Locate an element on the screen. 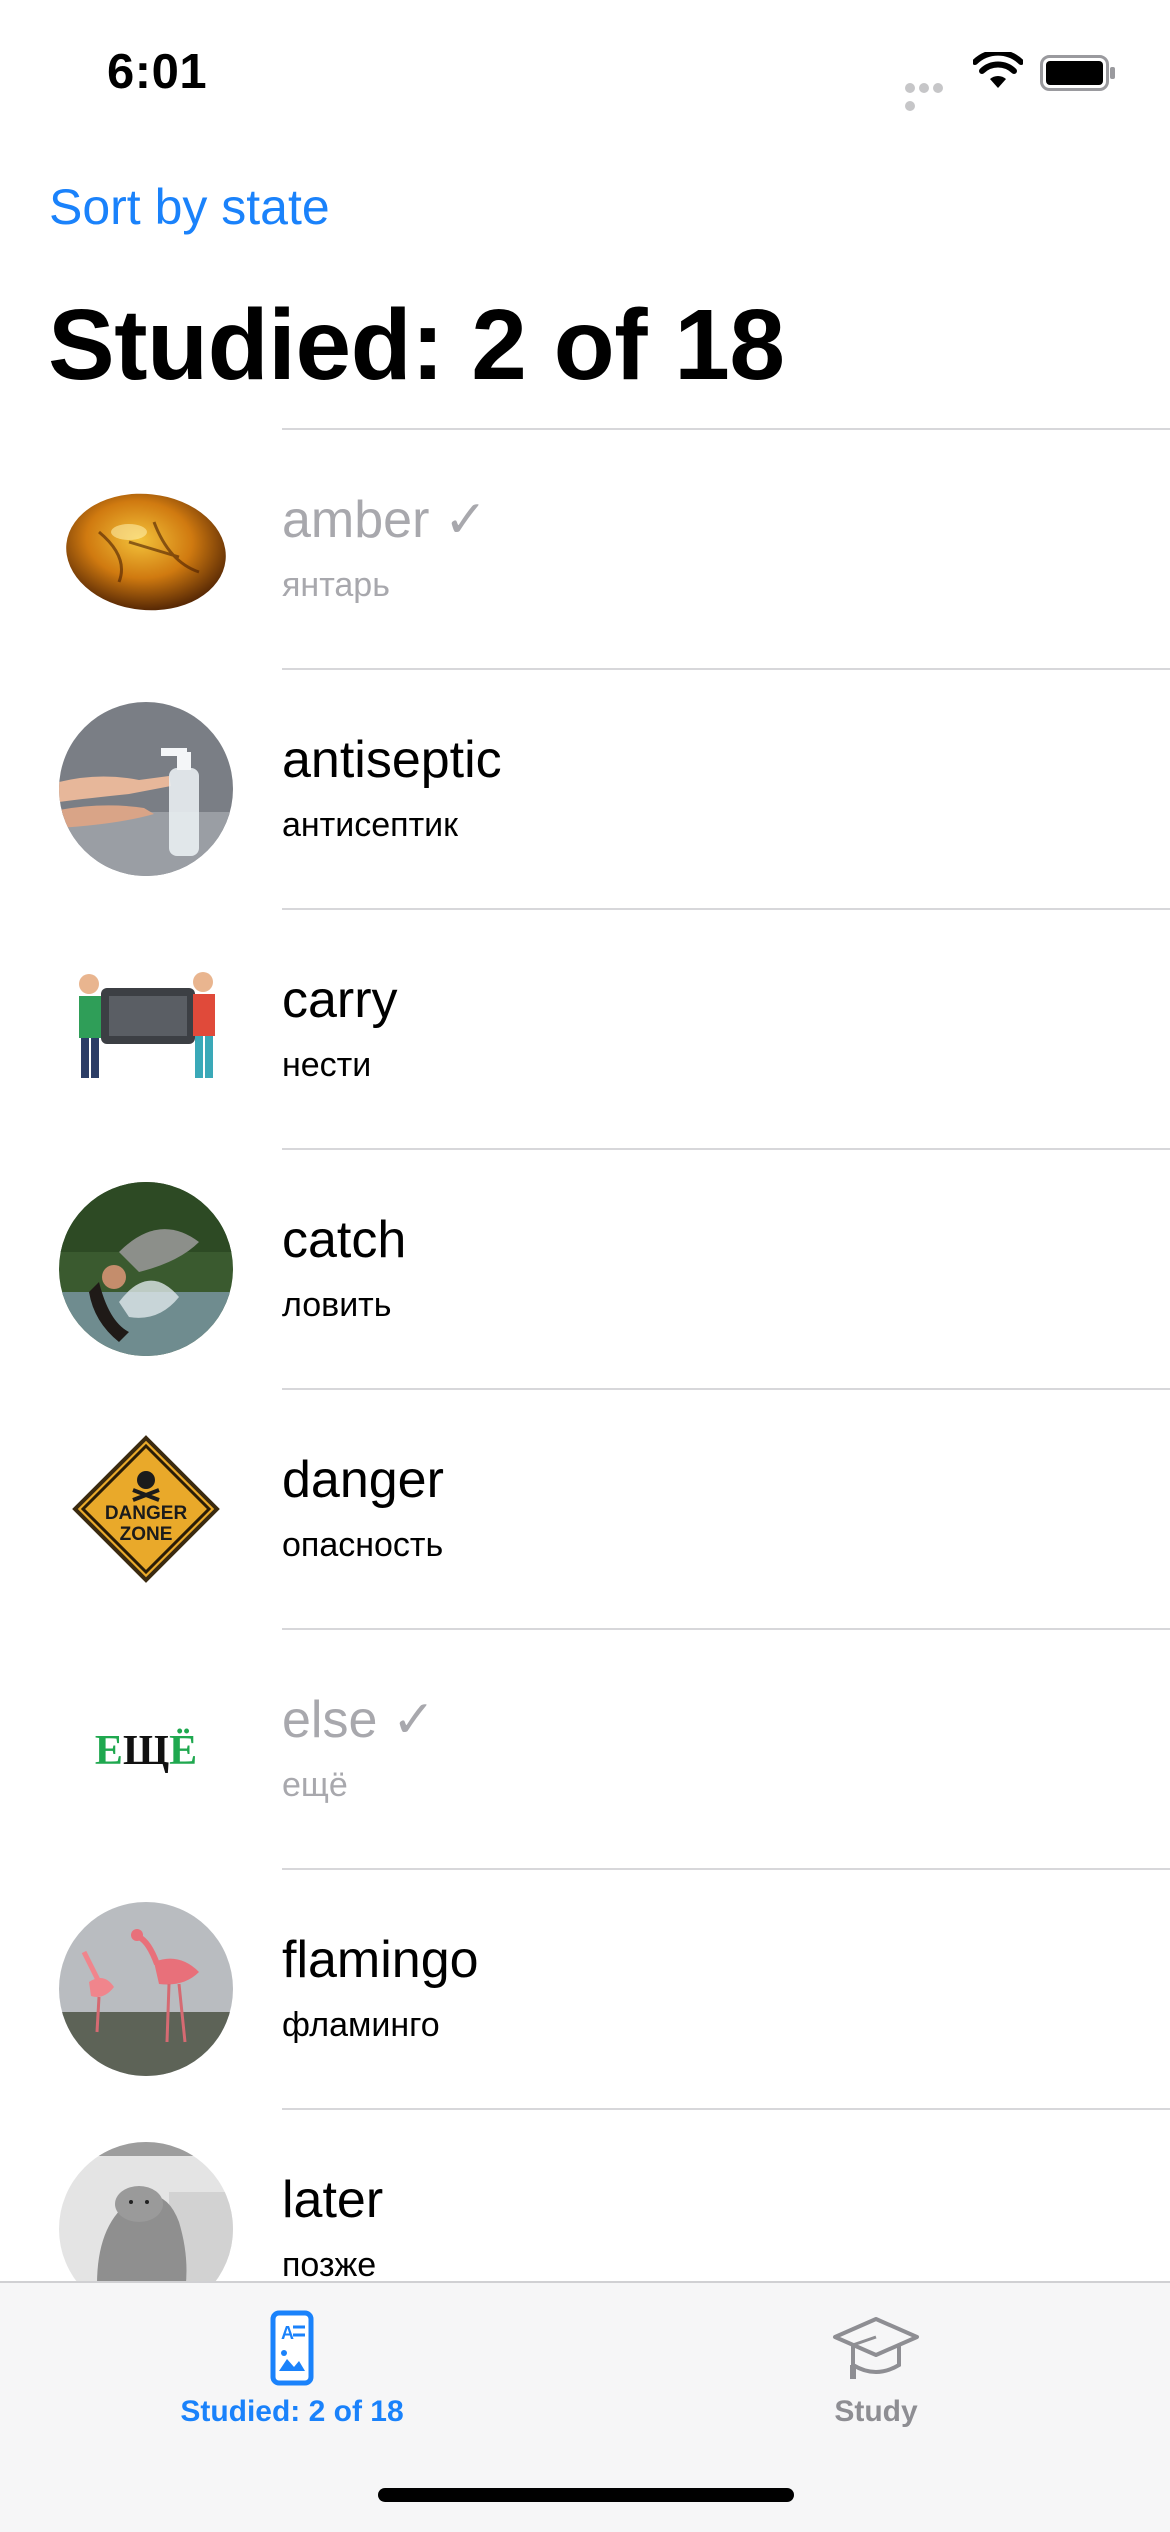  tab-bar: A Studied: 2 of 18 Study is located at coordinates (585, 2406).